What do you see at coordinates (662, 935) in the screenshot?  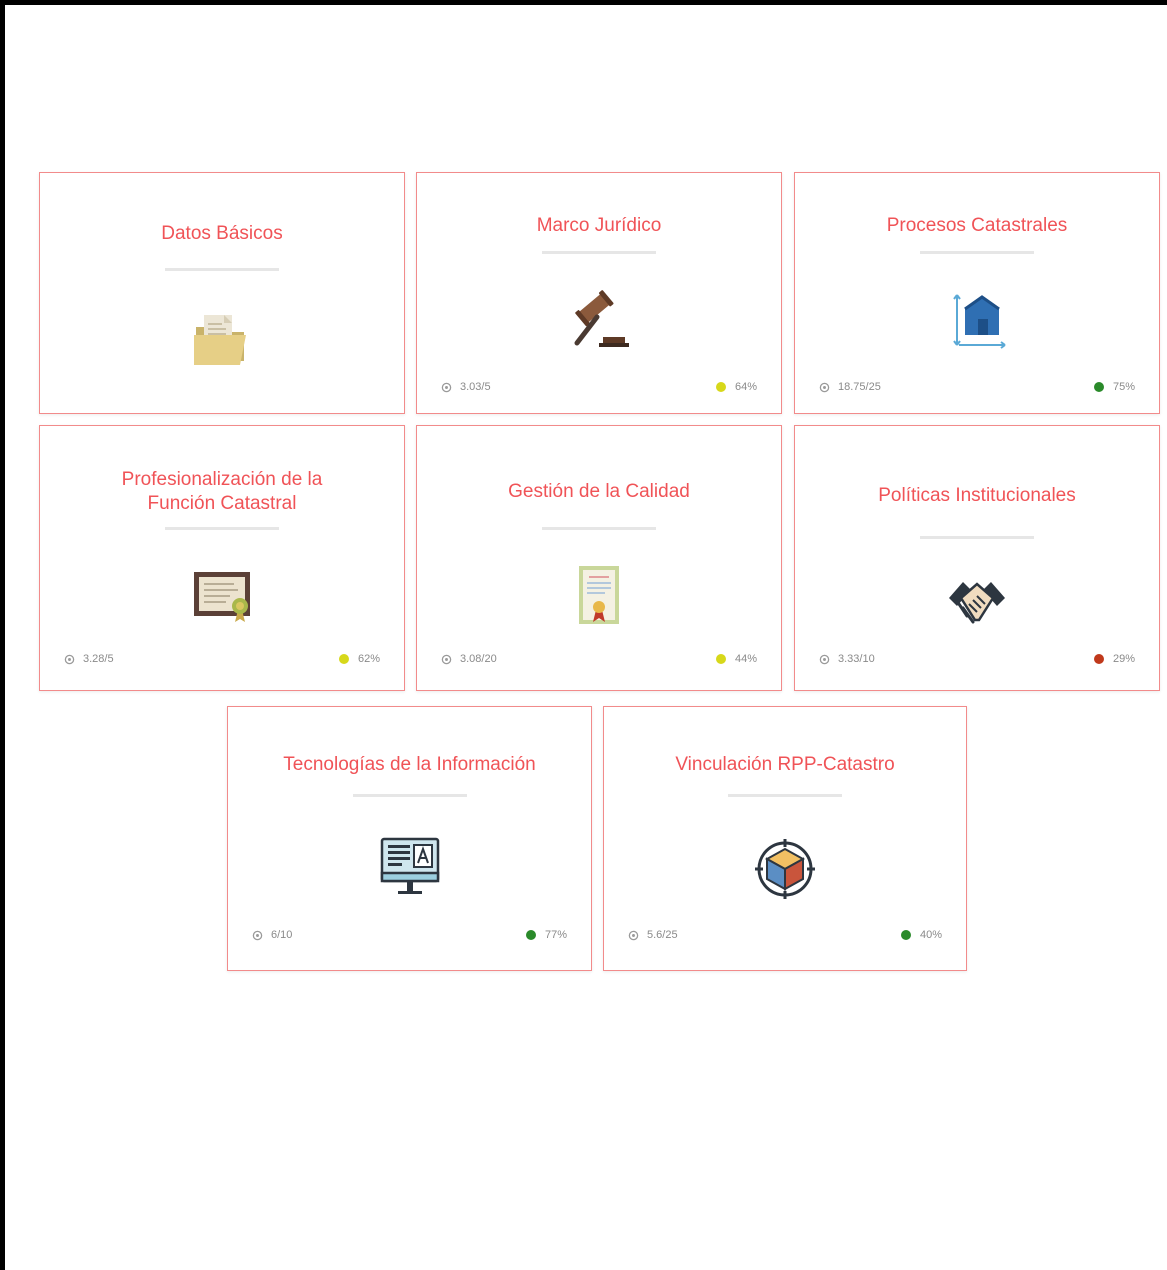 I see `score-value: 5.6/25` at bounding box center [662, 935].